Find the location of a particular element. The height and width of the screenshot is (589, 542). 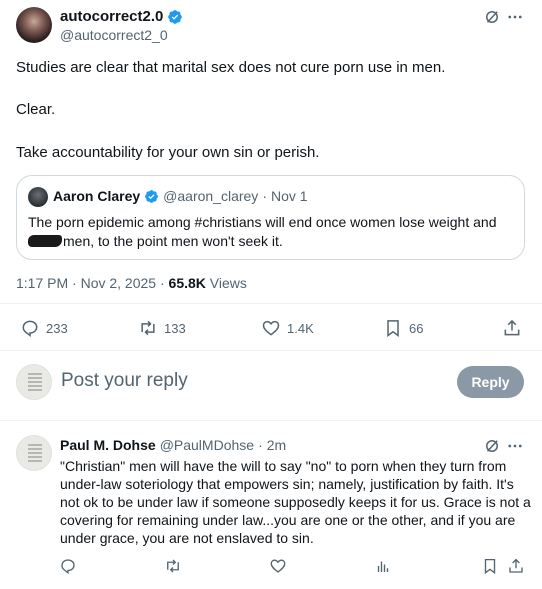

author-avatar is located at coordinates (34, 25).